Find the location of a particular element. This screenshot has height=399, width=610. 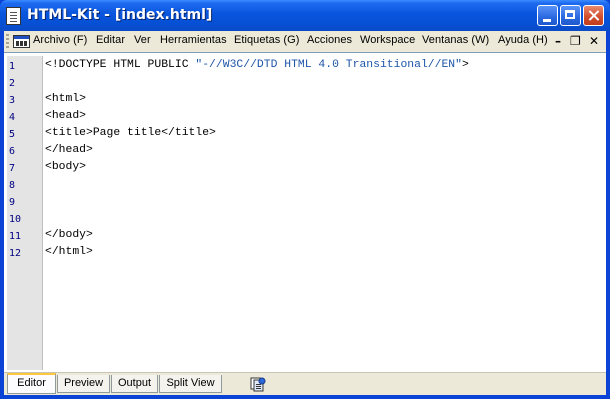

line-number: 12 is located at coordinates (15, 253).